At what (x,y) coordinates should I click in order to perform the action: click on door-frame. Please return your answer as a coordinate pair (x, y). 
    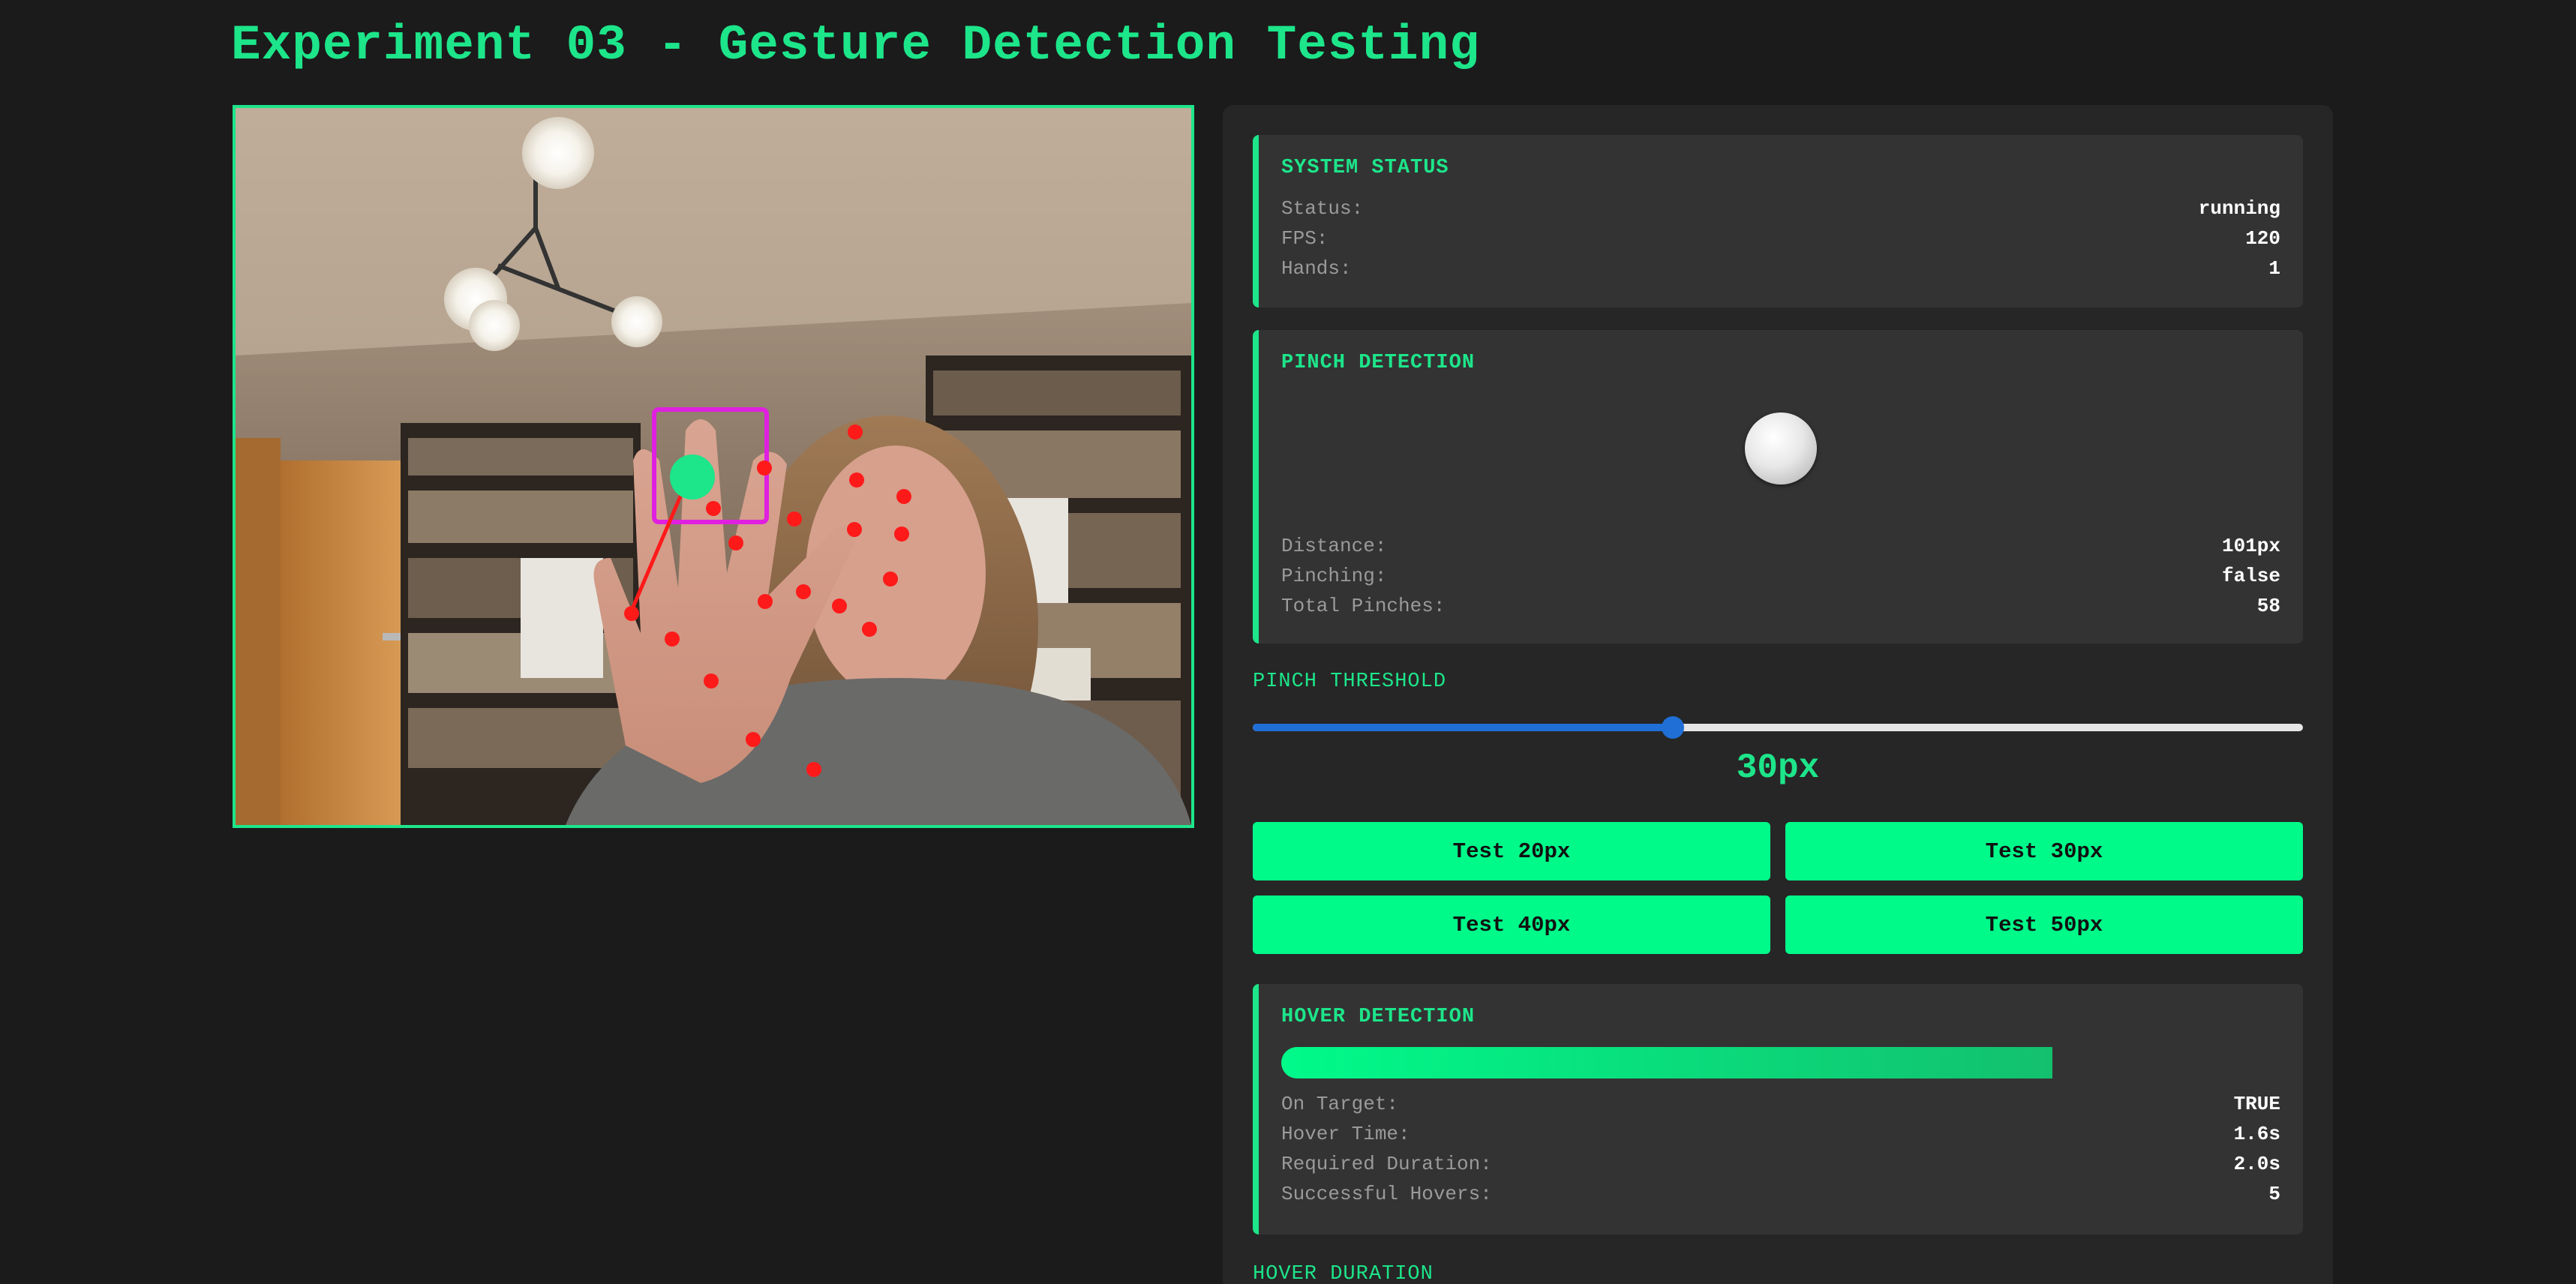
    Looking at the image, I should click on (258, 631).